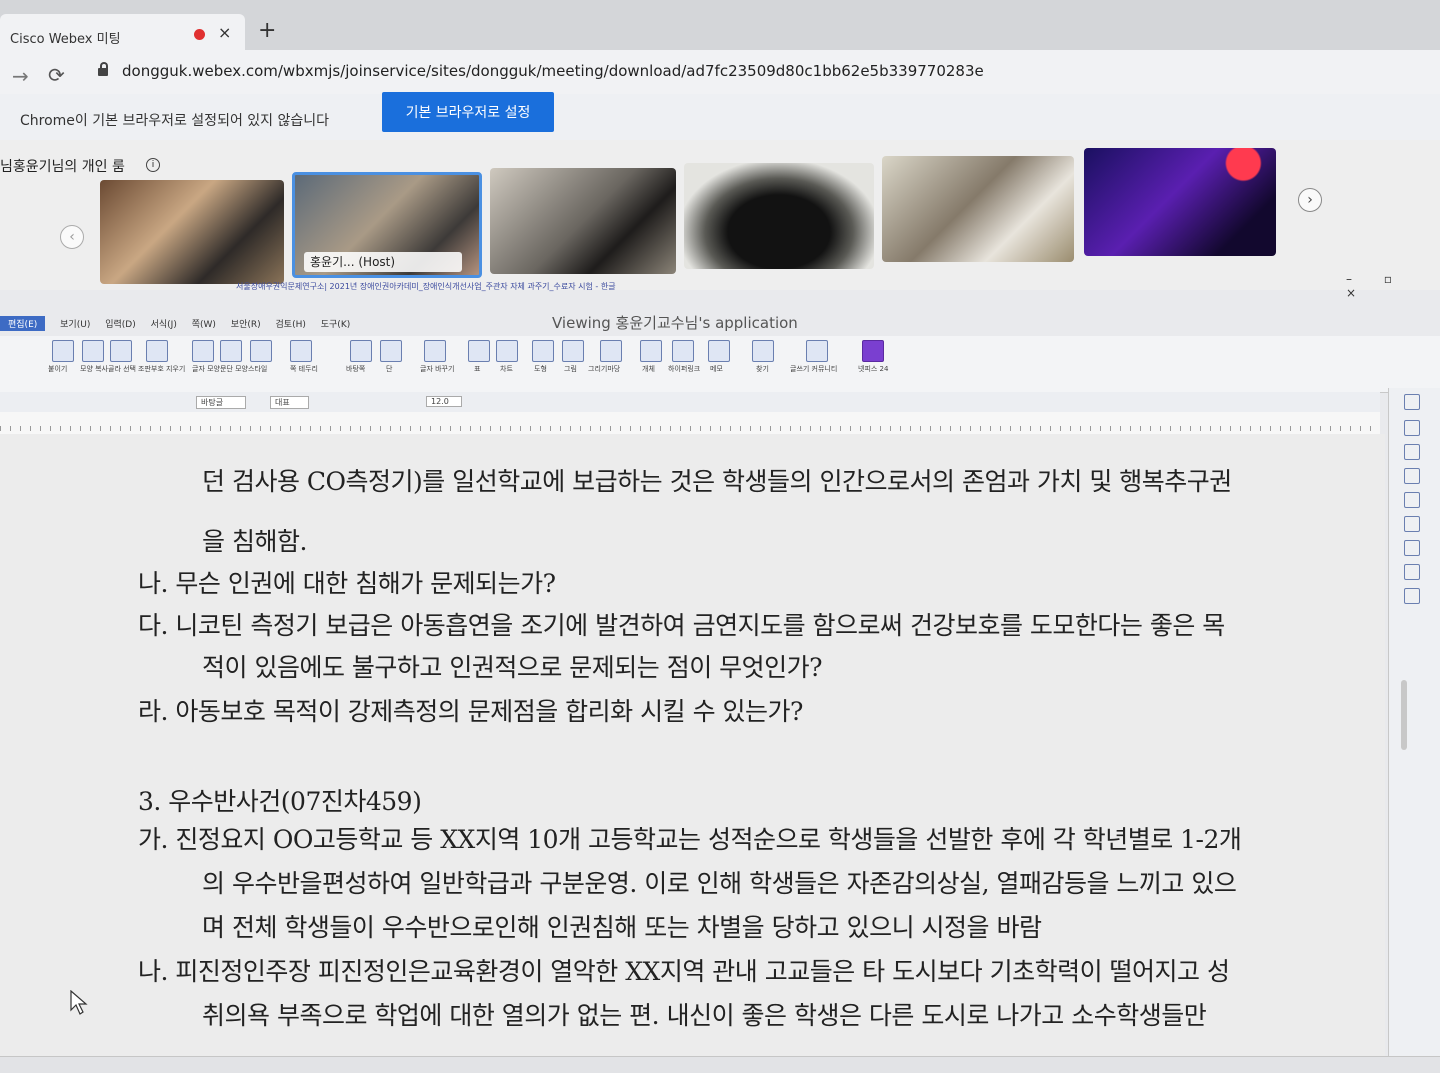 The height and width of the screenshot is (1073, 1440). Describe the element at coordinates (254, 541) in the screenshot. I see `doc-line: 을 침해함.` at that location.